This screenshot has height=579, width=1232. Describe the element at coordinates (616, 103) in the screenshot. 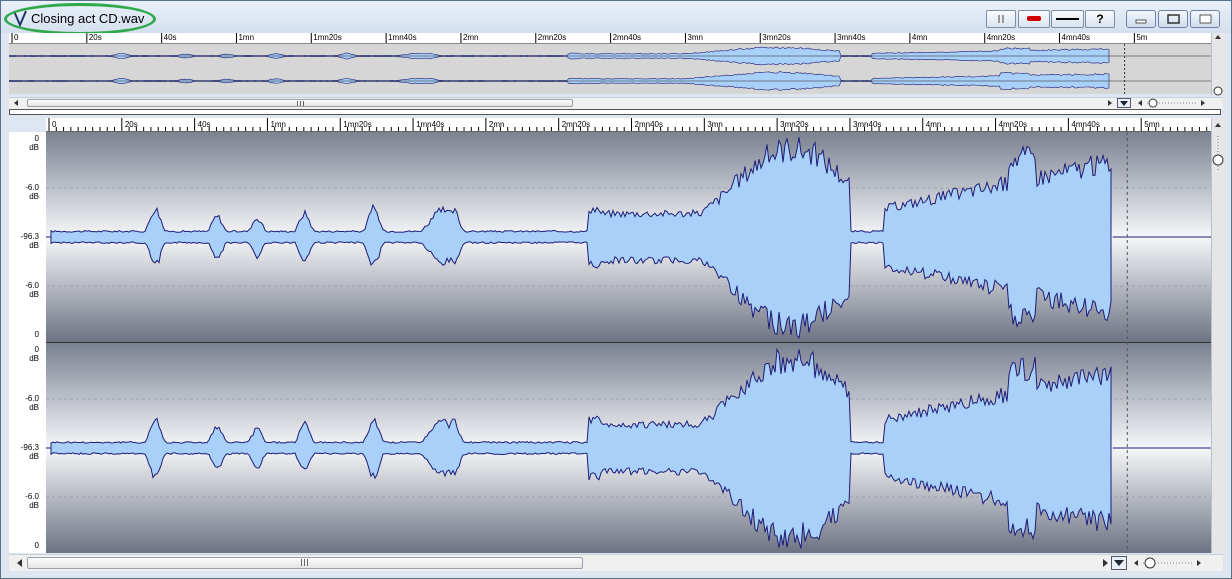

I see `overview-horizontal-scrollbar` at that location.